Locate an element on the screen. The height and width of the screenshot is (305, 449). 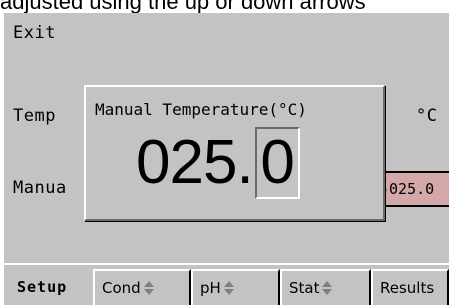
tab-cond-label: Cond is located at coordinates (121, 288).